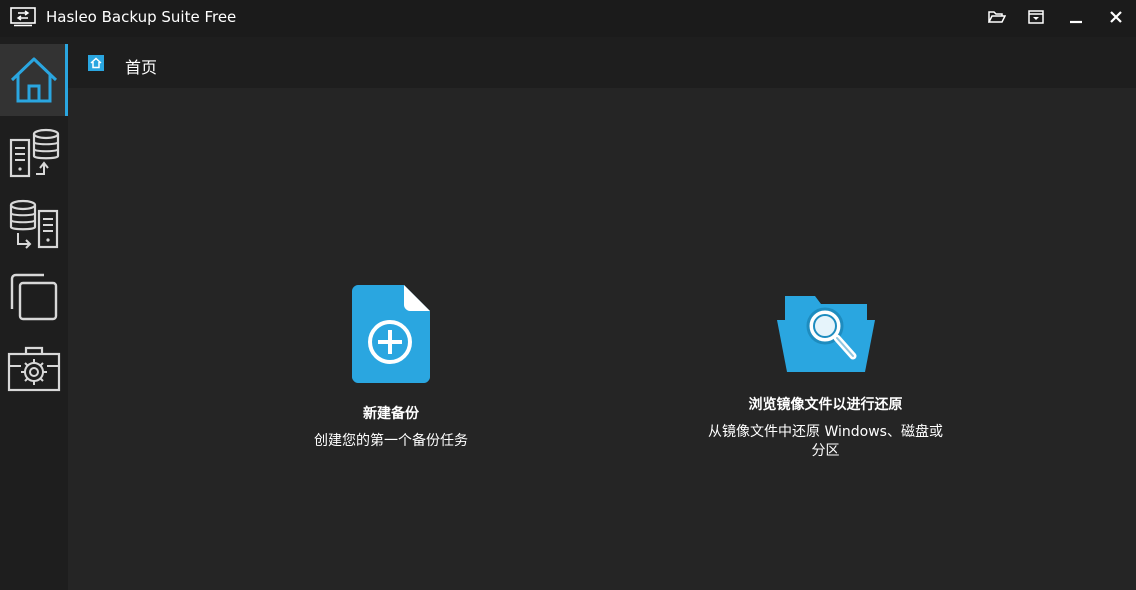 The image size is (1136, 590). I want to click on restore-database-icon, so click(34, 224).